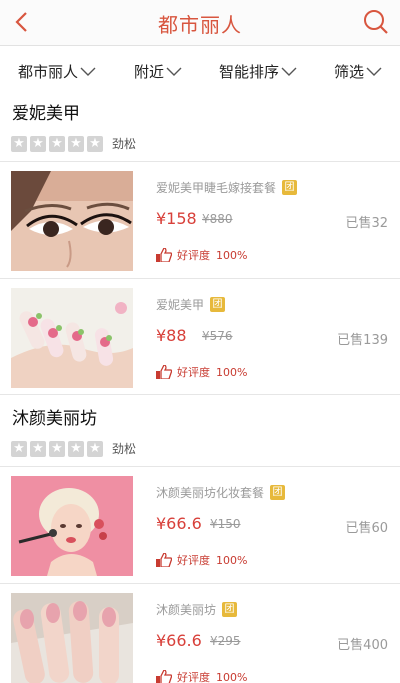 The image size is (400, 683). I want to click on sold-count: 已售139, so click(362, 340).